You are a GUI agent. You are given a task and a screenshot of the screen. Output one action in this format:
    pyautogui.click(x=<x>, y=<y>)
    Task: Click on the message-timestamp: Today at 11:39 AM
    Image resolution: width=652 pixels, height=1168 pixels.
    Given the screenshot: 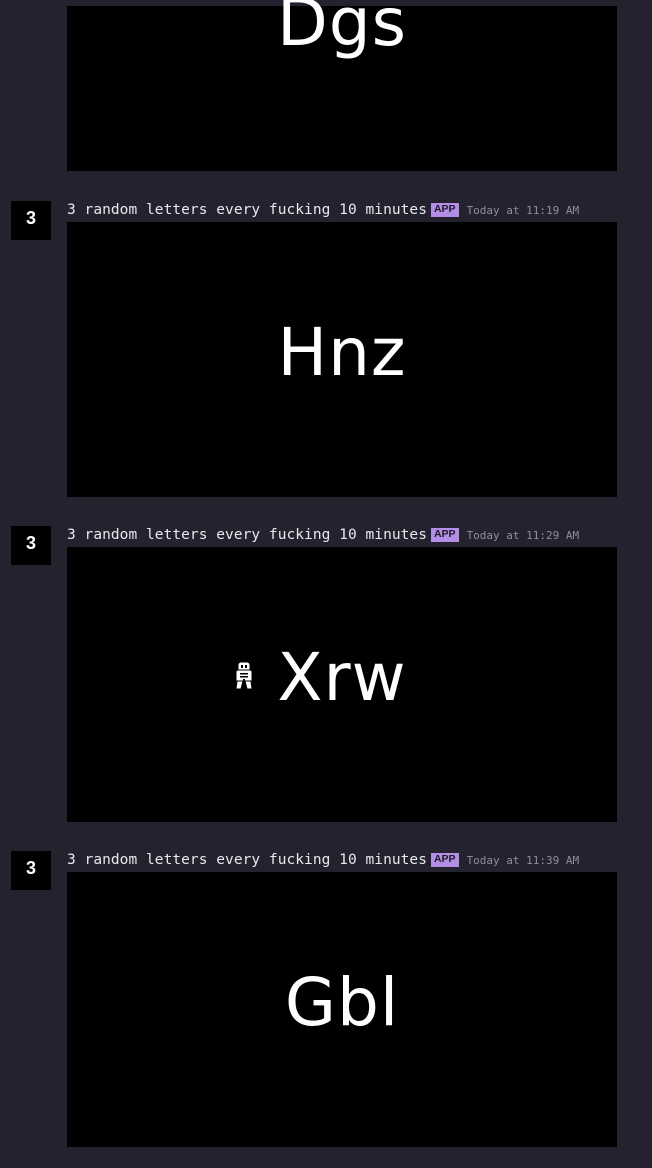 What is the action you would take?
    pyautogui.click(x=523, y=860)
    